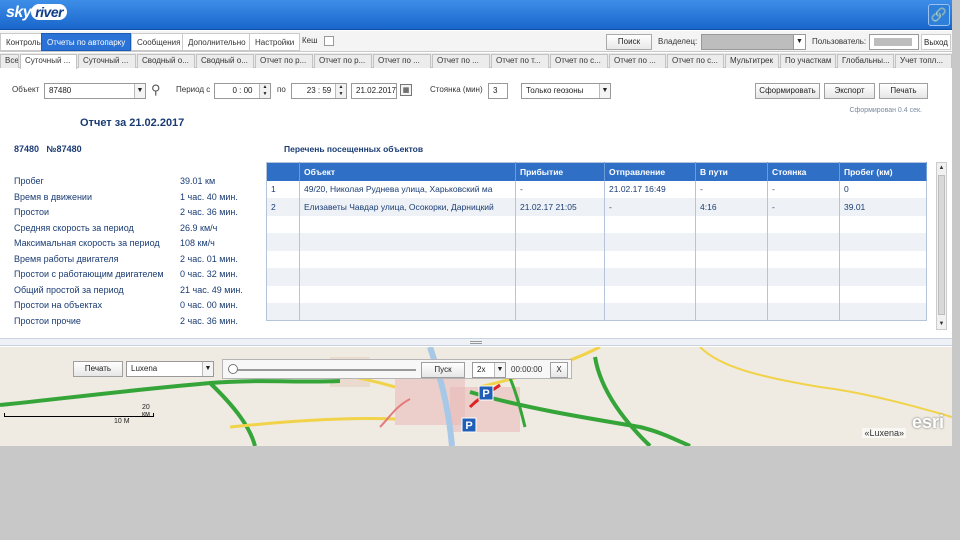  I want to click on object-label: Объект, so click(26, 89).